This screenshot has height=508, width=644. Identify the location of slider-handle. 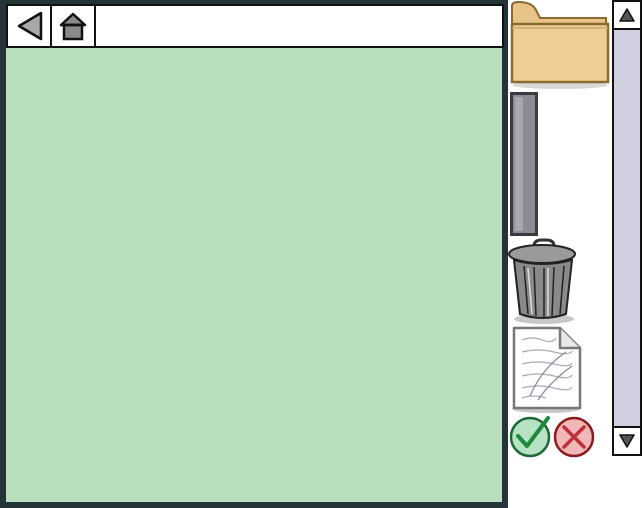
(524, 165).